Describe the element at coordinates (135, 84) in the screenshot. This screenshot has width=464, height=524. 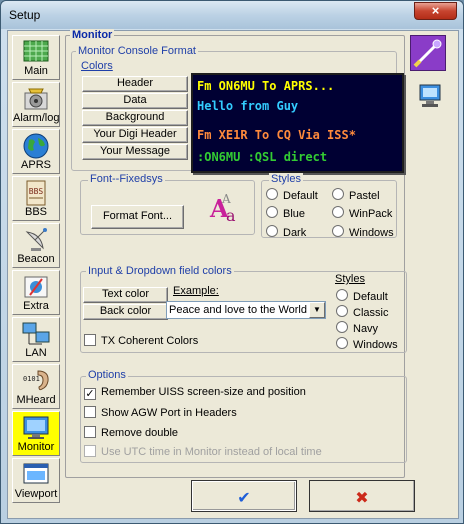
I see `header-color-button: Header` at that location.